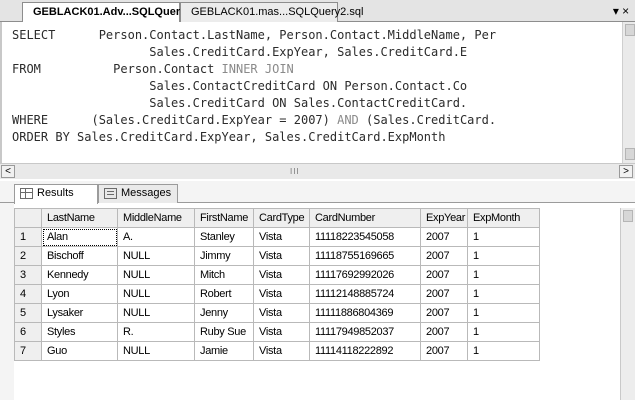 The width and height of the screenshot is (635, 400). What do you see at coordinates (224, 256) in the screenshot?
I see `grid-cell: Jimmy` at bounding box center [224, 256].